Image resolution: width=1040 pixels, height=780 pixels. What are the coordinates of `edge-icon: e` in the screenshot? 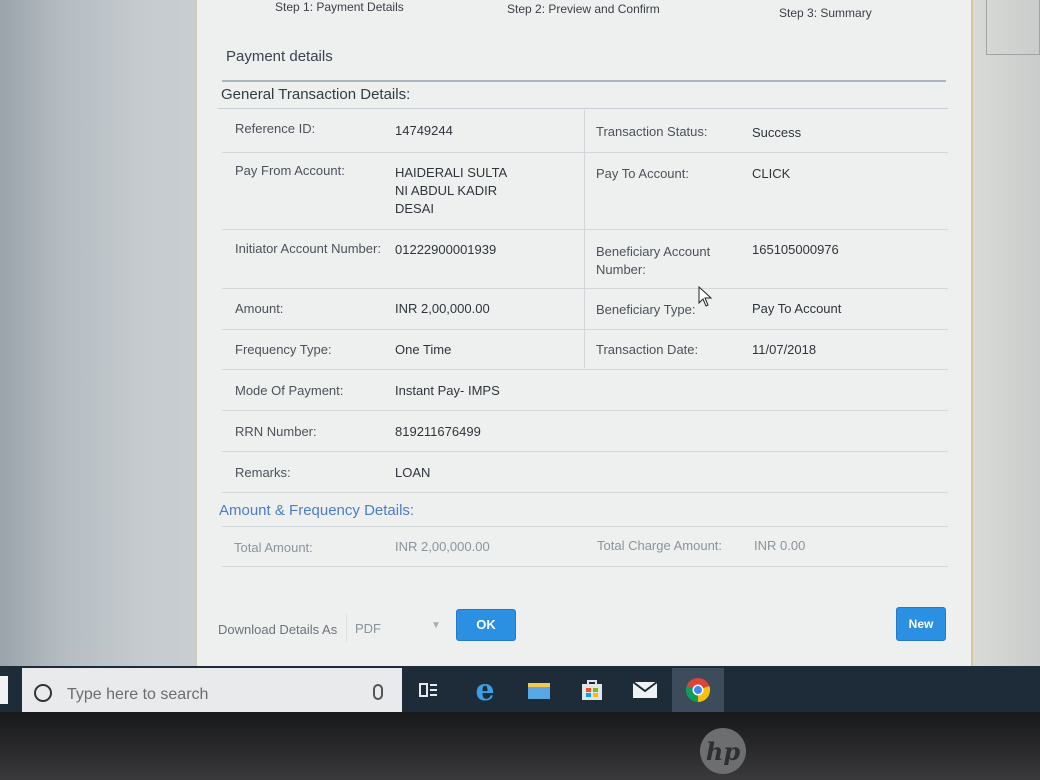 It's located at (485, 690).